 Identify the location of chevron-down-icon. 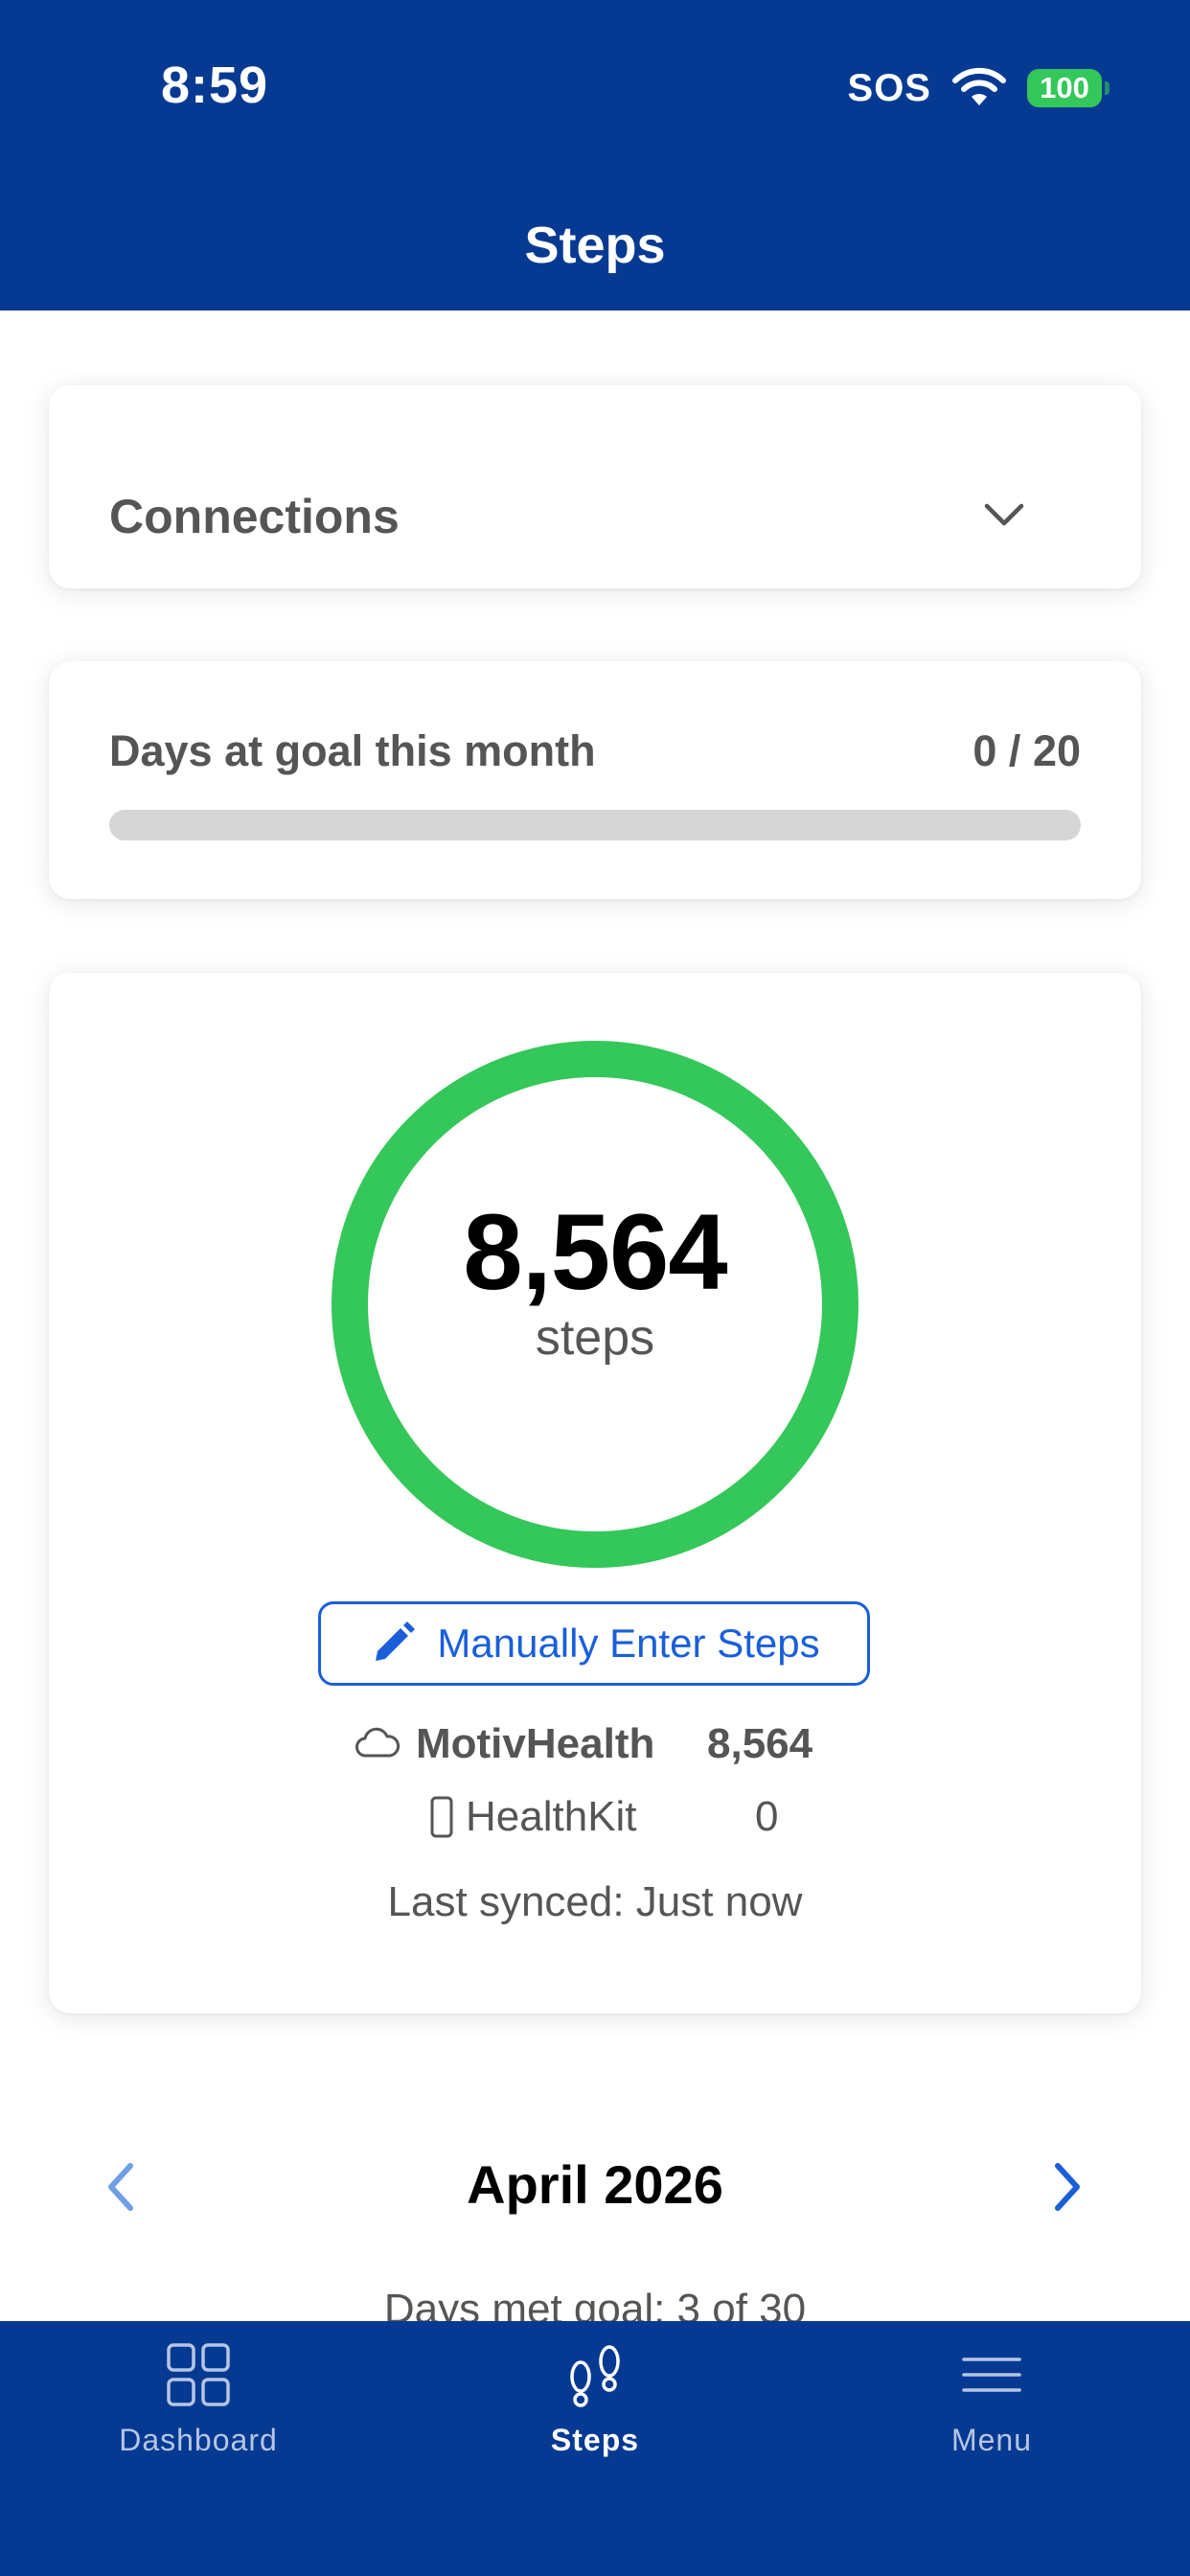
(1004, 514).